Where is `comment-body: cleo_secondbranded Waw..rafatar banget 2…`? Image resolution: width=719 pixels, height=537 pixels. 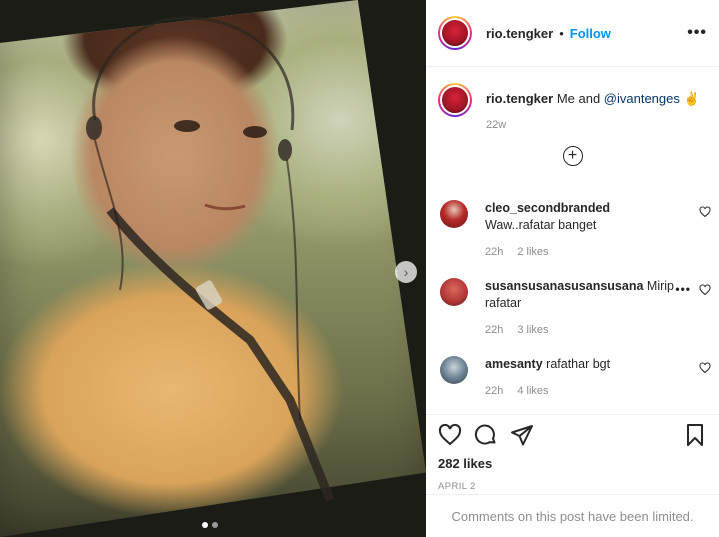
comment-body: cleo_secondbranded Waw..rafatar banget 2… is located at coordinates (585, 229).